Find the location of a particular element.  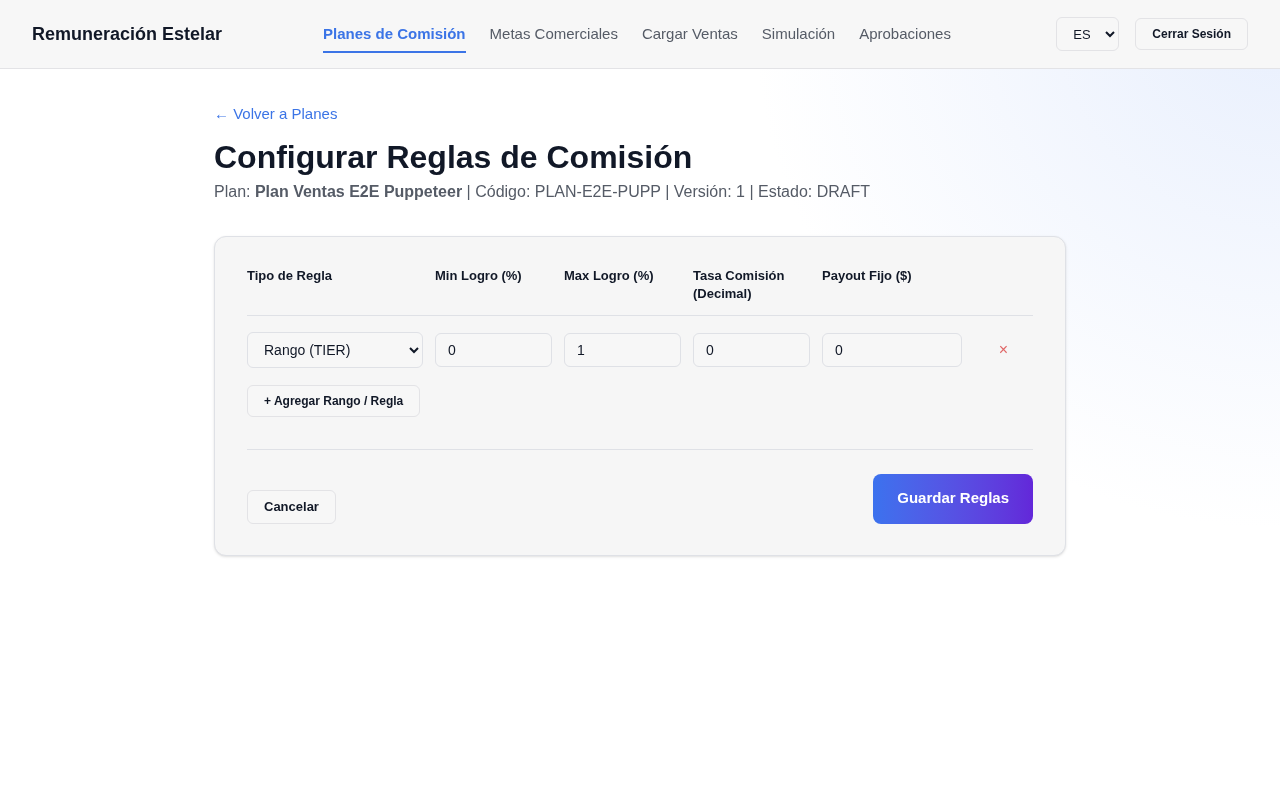

back-link: ← Volver a Planes is located at coordinates (276, 114).